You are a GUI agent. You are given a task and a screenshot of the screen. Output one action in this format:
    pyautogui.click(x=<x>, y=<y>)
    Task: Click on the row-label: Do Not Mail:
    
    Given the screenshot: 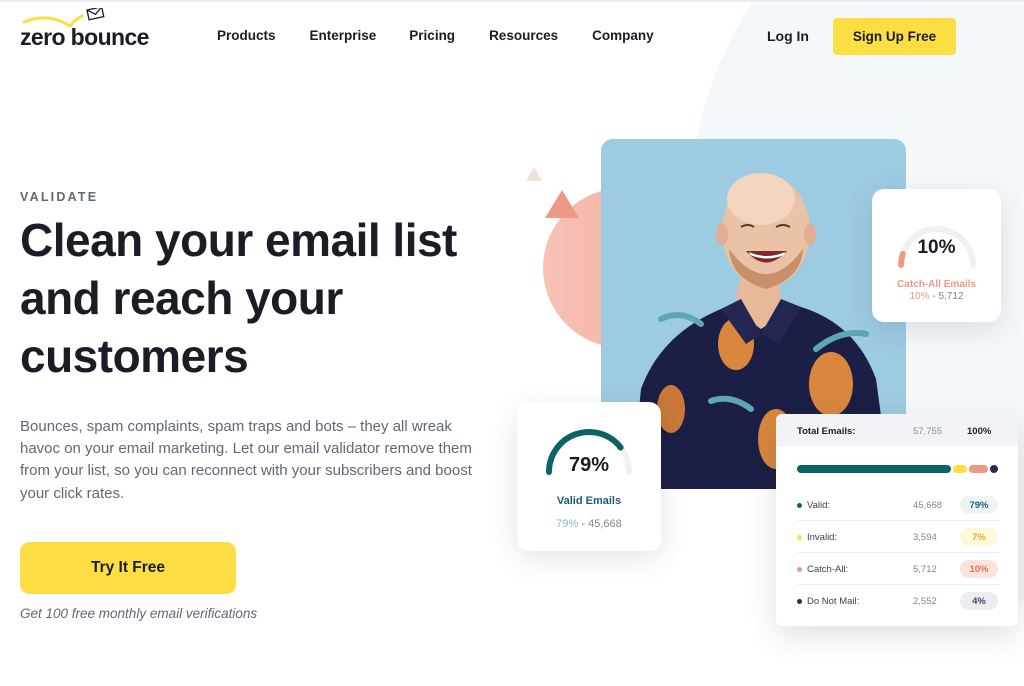 What is the action you would take?
    pyautogui.click(x=833, y=601)
    